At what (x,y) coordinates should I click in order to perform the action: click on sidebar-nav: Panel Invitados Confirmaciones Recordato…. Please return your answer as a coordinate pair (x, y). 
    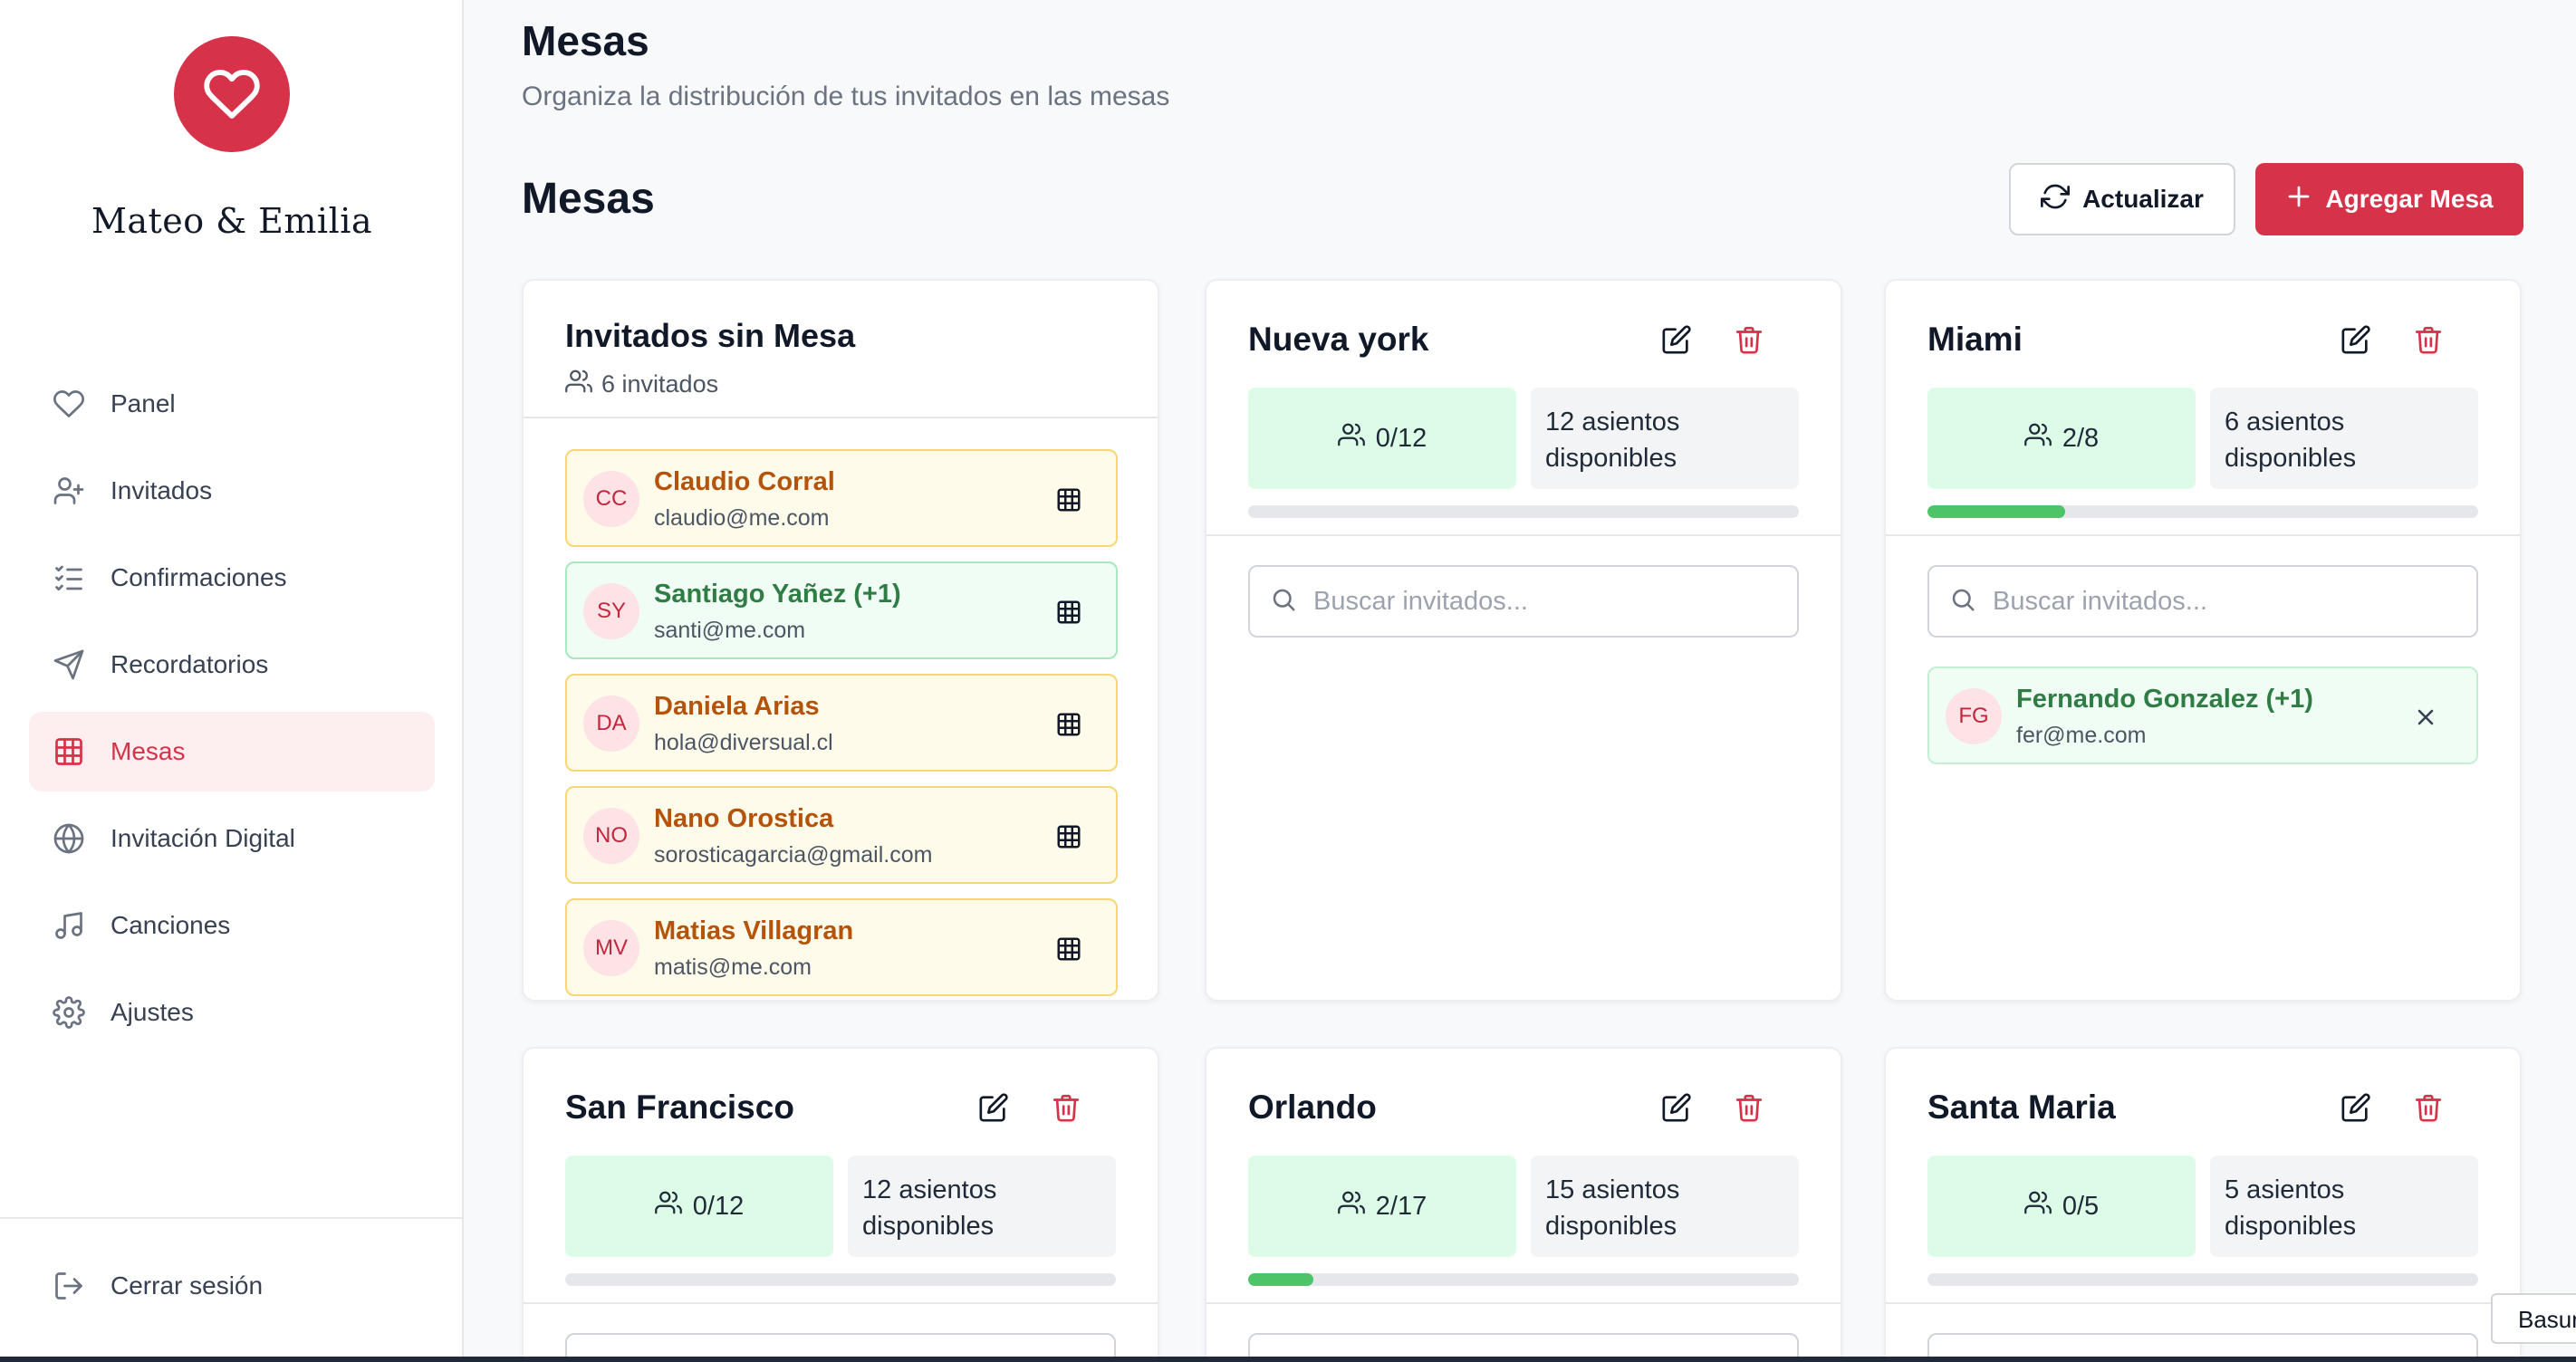
    Looking at the image, I should click on (232, 712).